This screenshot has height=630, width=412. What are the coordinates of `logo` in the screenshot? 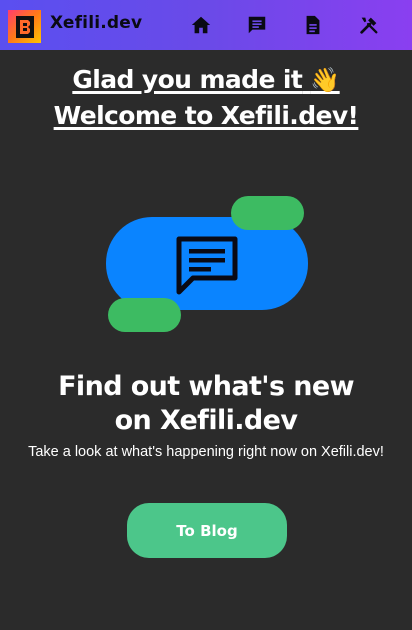 It's located at (24, 26).